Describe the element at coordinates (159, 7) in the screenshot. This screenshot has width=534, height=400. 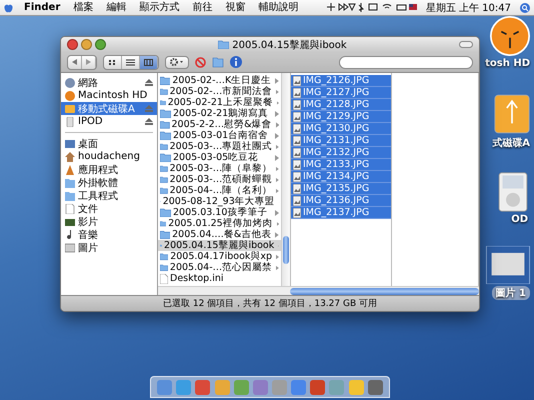
I see `menu-item: 顯示方式` at that location.